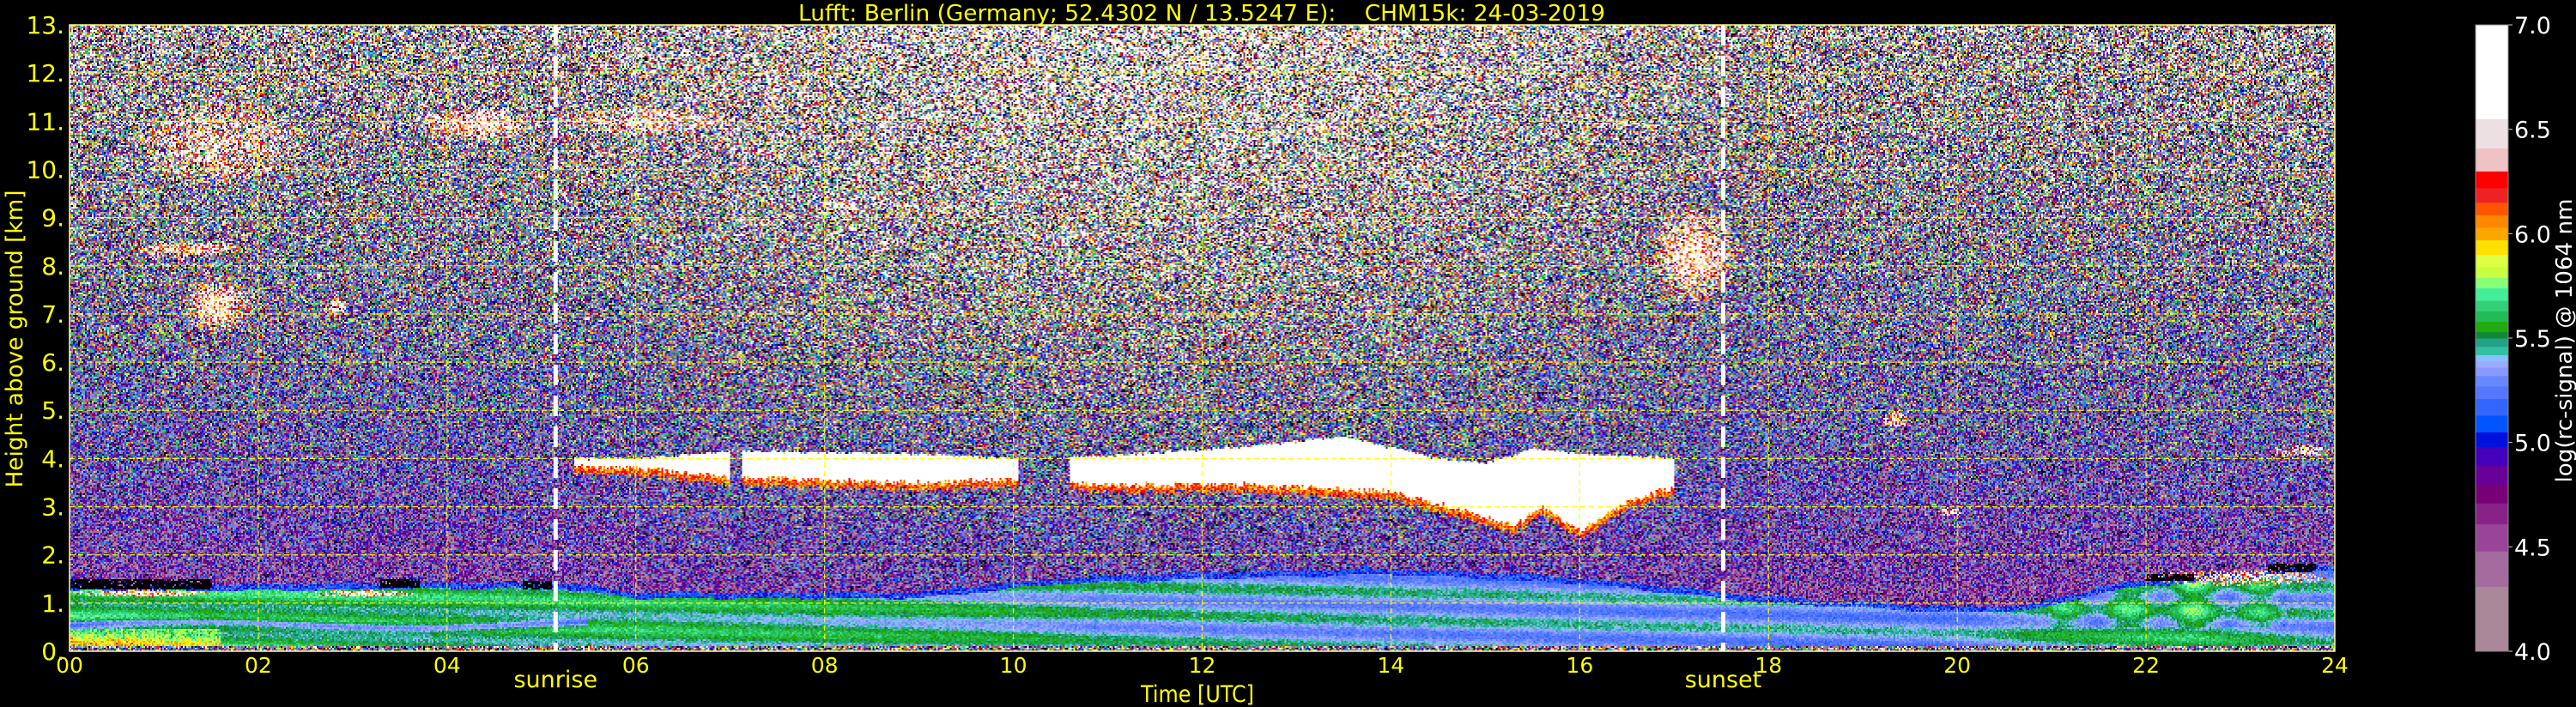 Image resolution: width=2576 pixels, height=707 pixels. Describe the element at coordinates (52, 652) in the screenshot. I see `y-tick-label: 0.` at that location.